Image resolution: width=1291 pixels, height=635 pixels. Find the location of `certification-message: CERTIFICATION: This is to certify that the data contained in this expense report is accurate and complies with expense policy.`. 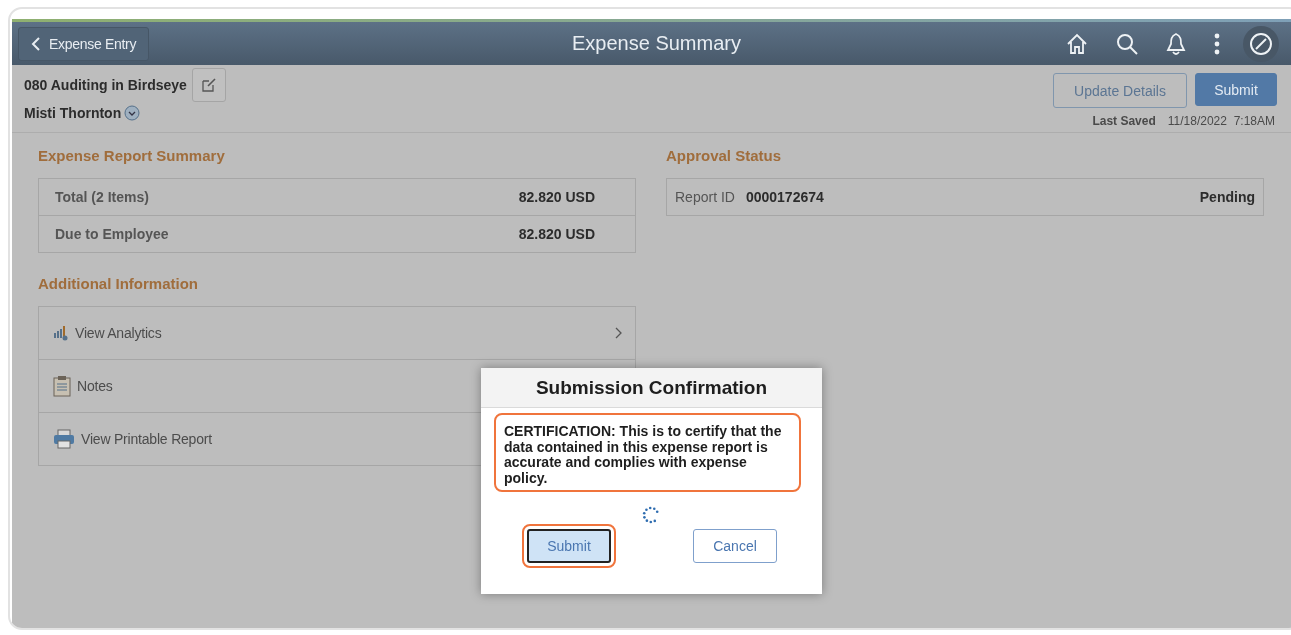

certification-message: CERTIFICATION: This is to certify that the data contained in this expense report is accurate and complies with expense policy. is located at coordinates (647, 452).